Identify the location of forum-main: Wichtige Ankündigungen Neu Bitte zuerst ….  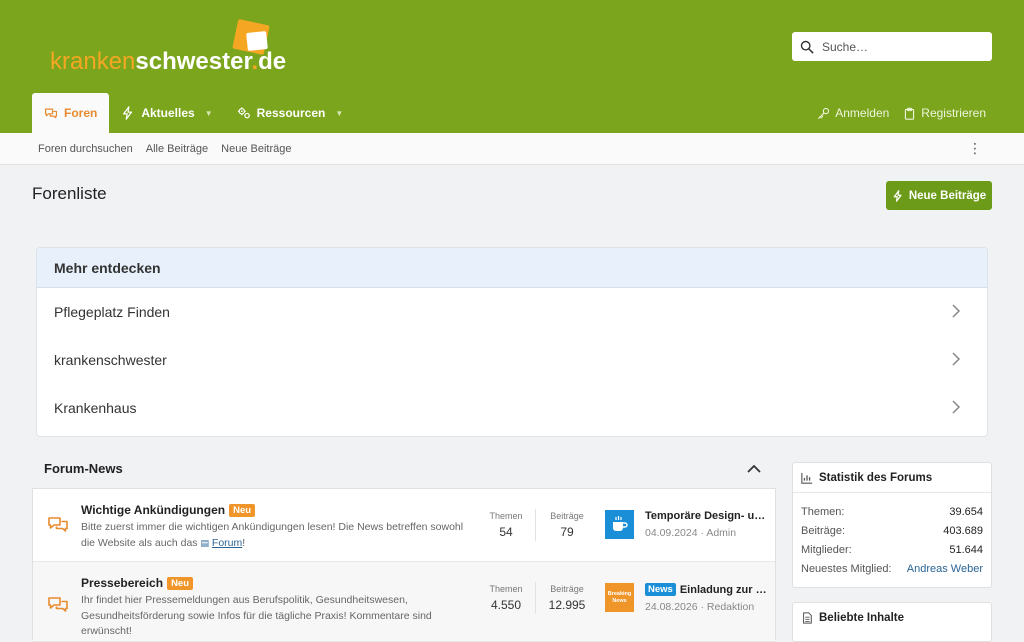
(276, 527).